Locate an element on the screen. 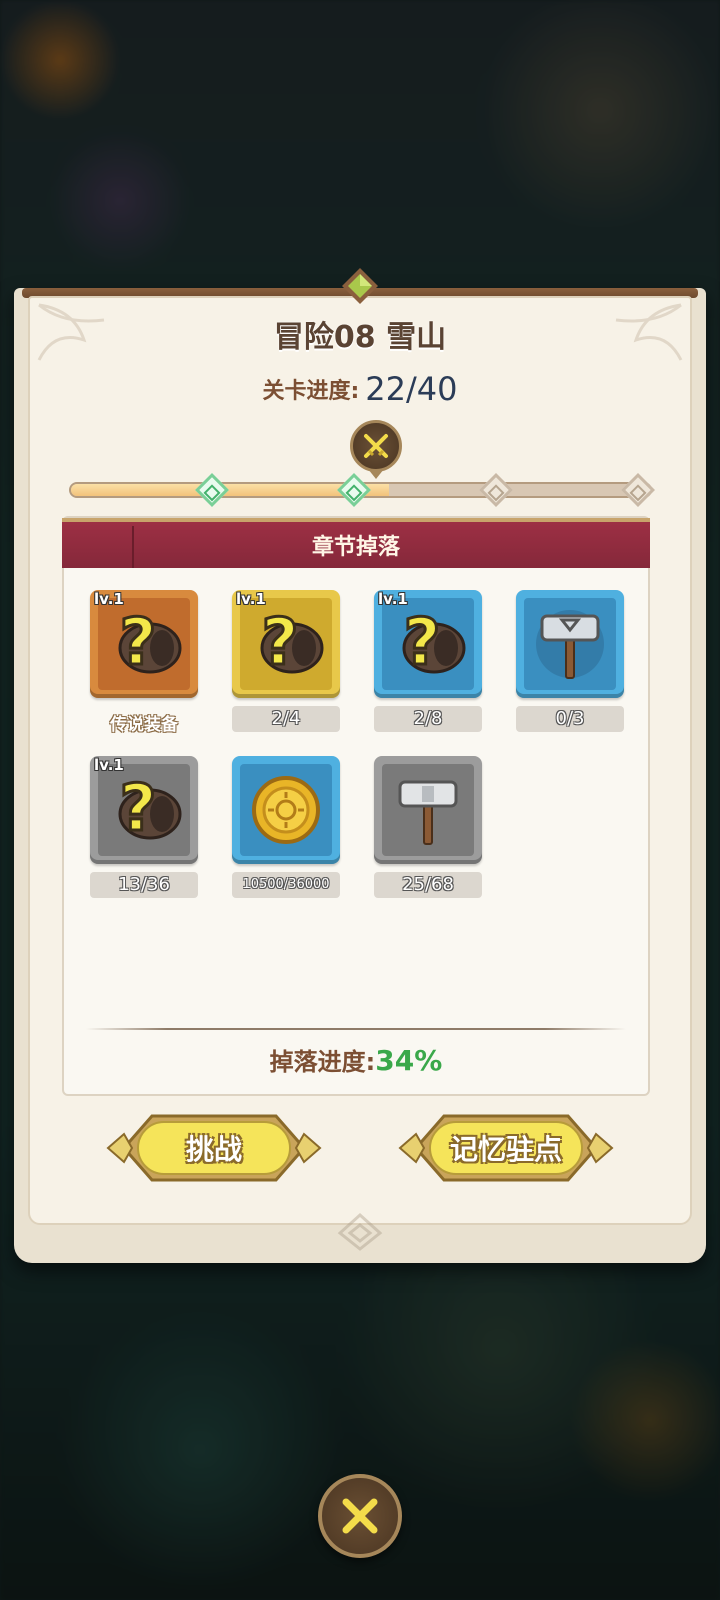  close-icon is located at coordinates (360, 1516).